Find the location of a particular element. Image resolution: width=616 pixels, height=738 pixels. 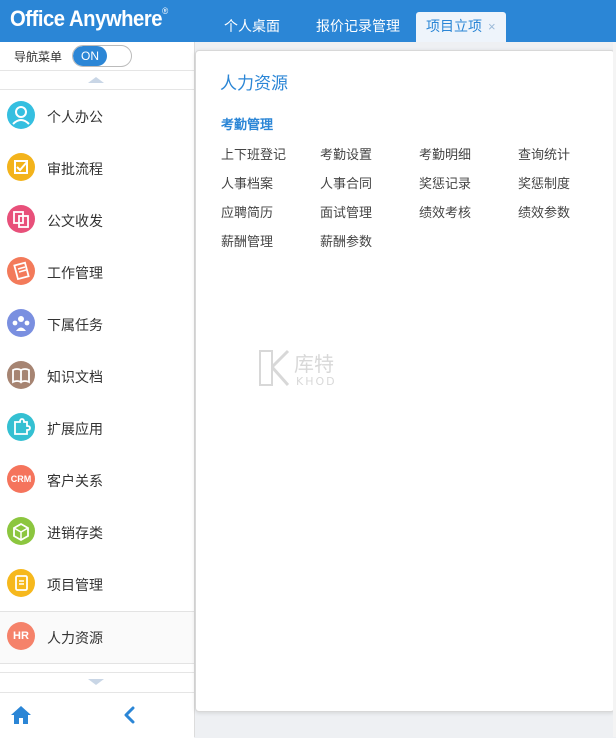

sidebar-item-book: 知识文档 is located at coordinates (97, 377).